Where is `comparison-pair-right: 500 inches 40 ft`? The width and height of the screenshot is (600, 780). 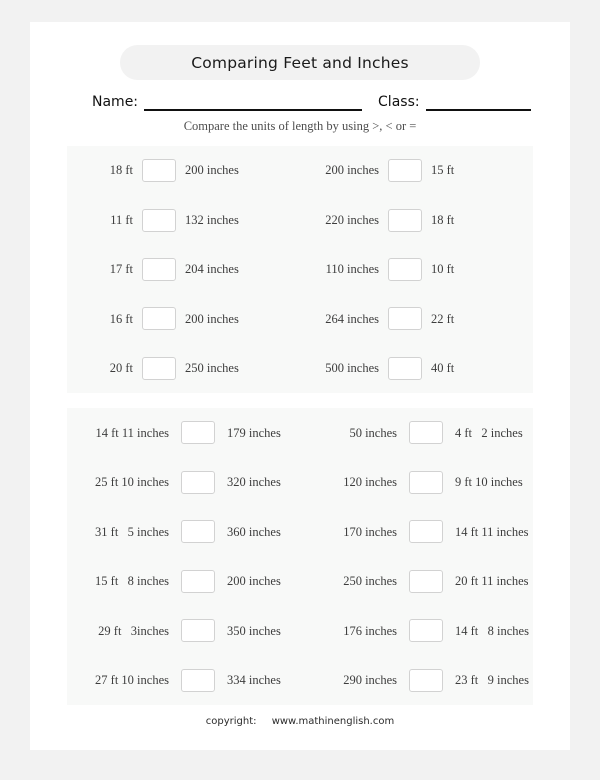 comparison-pair-right: 500 inches 40 ft is located at coordinates (397, 368).